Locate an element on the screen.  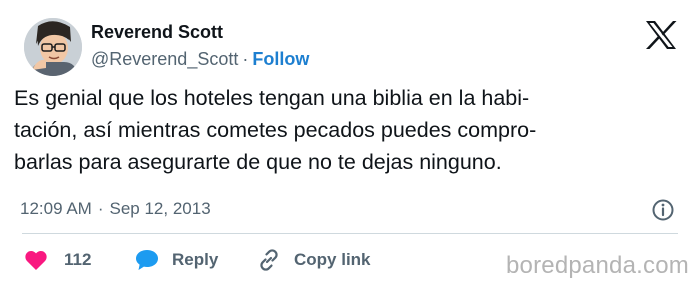
author-display-name: Reverend Scott is located at coordinates (157, 32).